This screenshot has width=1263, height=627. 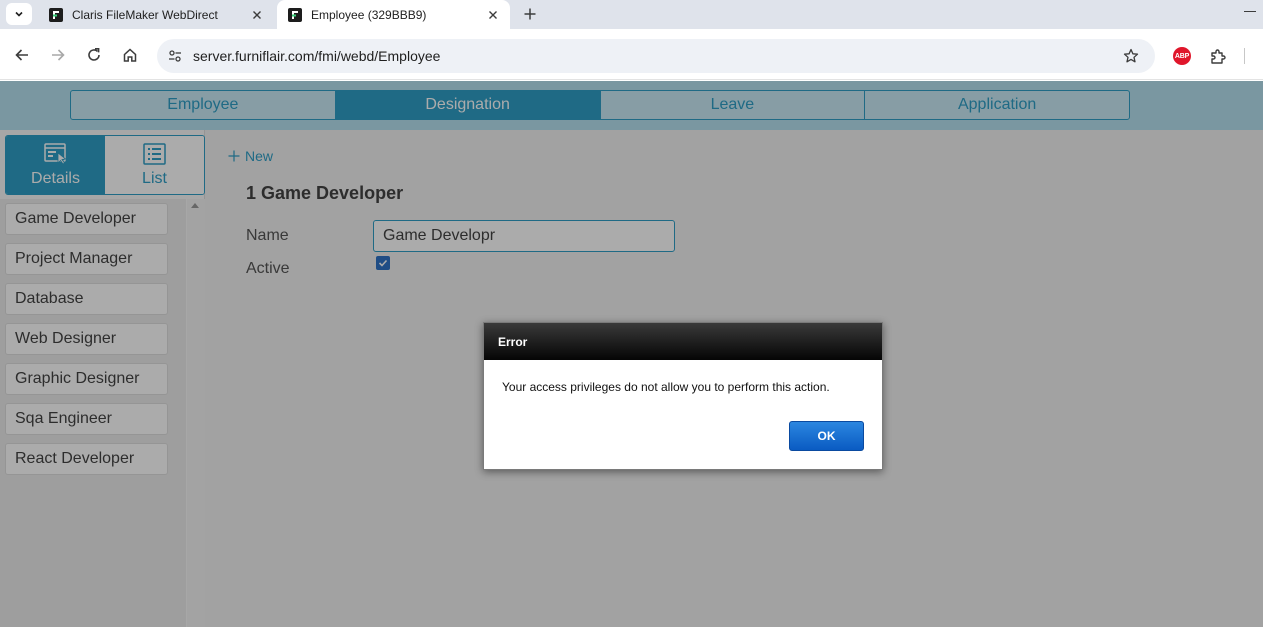 I want to click on dialog-title: Error, so click(x=683, y=341).